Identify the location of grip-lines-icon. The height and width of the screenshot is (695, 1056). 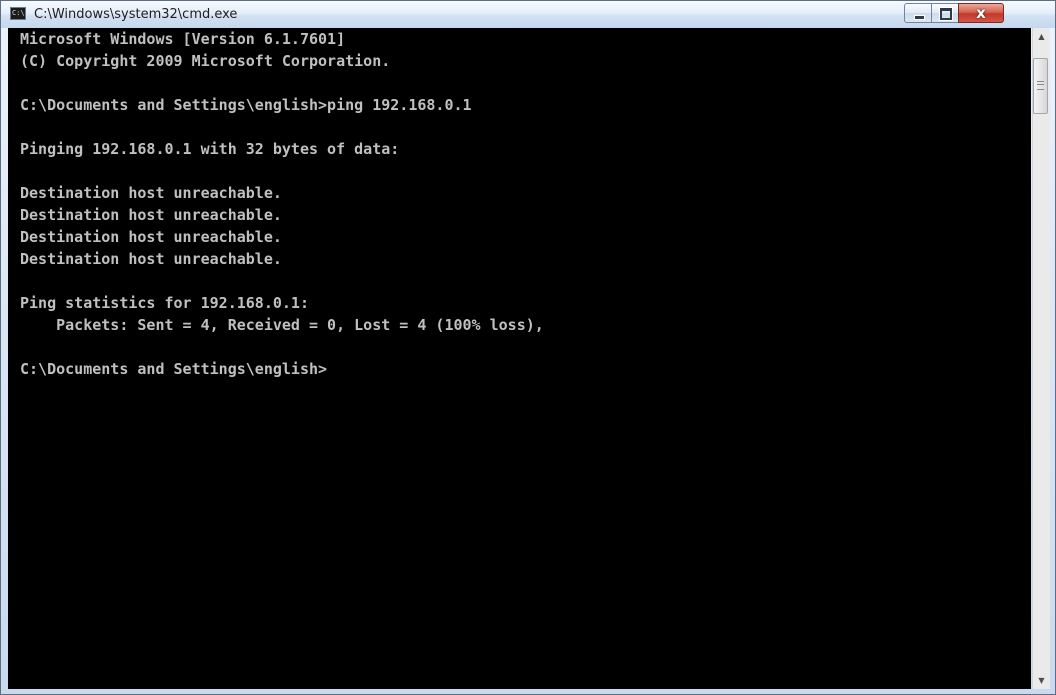
(1040, 85).